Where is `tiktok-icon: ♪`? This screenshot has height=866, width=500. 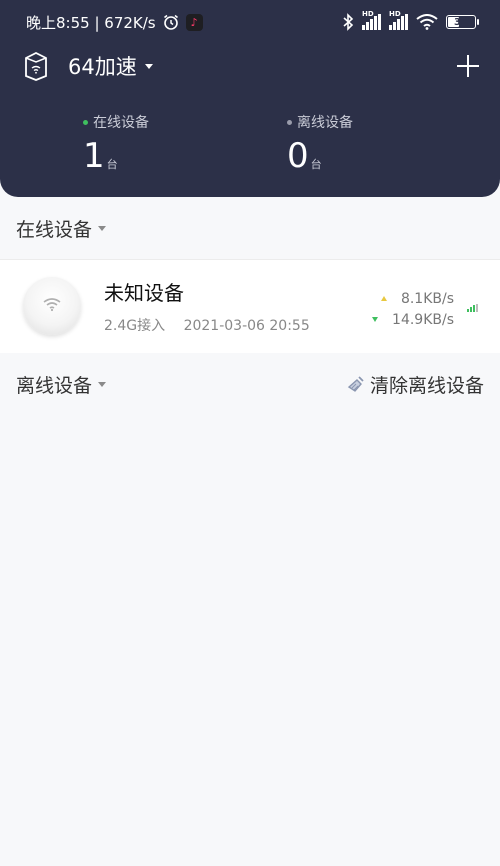
tiktok-icon: ♪ is located at coordinates (194, 22).